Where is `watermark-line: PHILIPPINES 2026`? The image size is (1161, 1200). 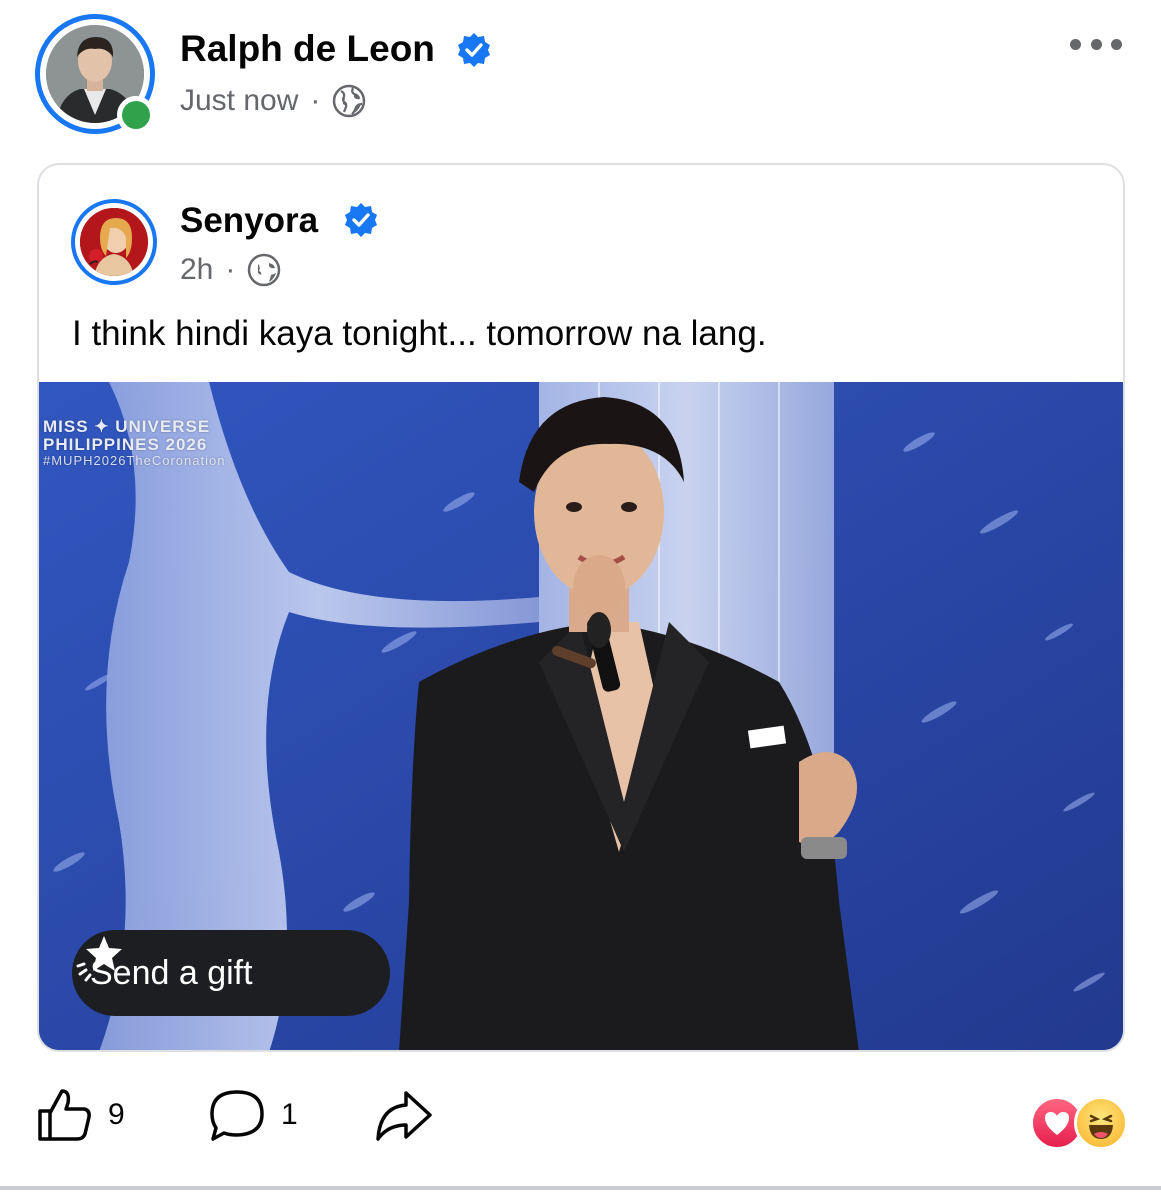 watermark-line: PHILIPPINES 2026 is located at coordinates (125, 444).